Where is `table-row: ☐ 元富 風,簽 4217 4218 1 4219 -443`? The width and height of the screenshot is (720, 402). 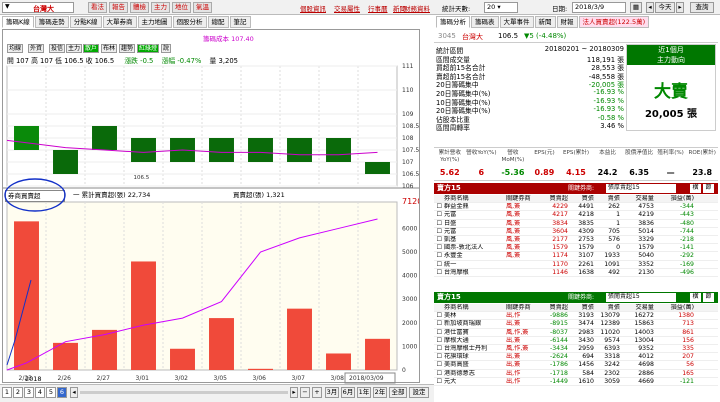 table-row: ☐ 元富 風,簽 4217 4218 1 4219 -443 is located at coordinates (576, 215).